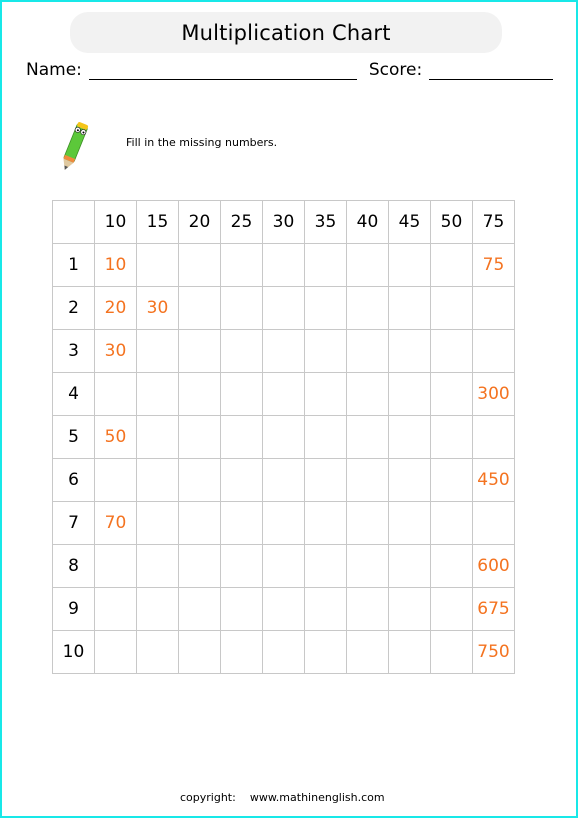 The width and height of the screenshot is (578, 818). I want to click on table-row: 9 675, so click(283, 609).